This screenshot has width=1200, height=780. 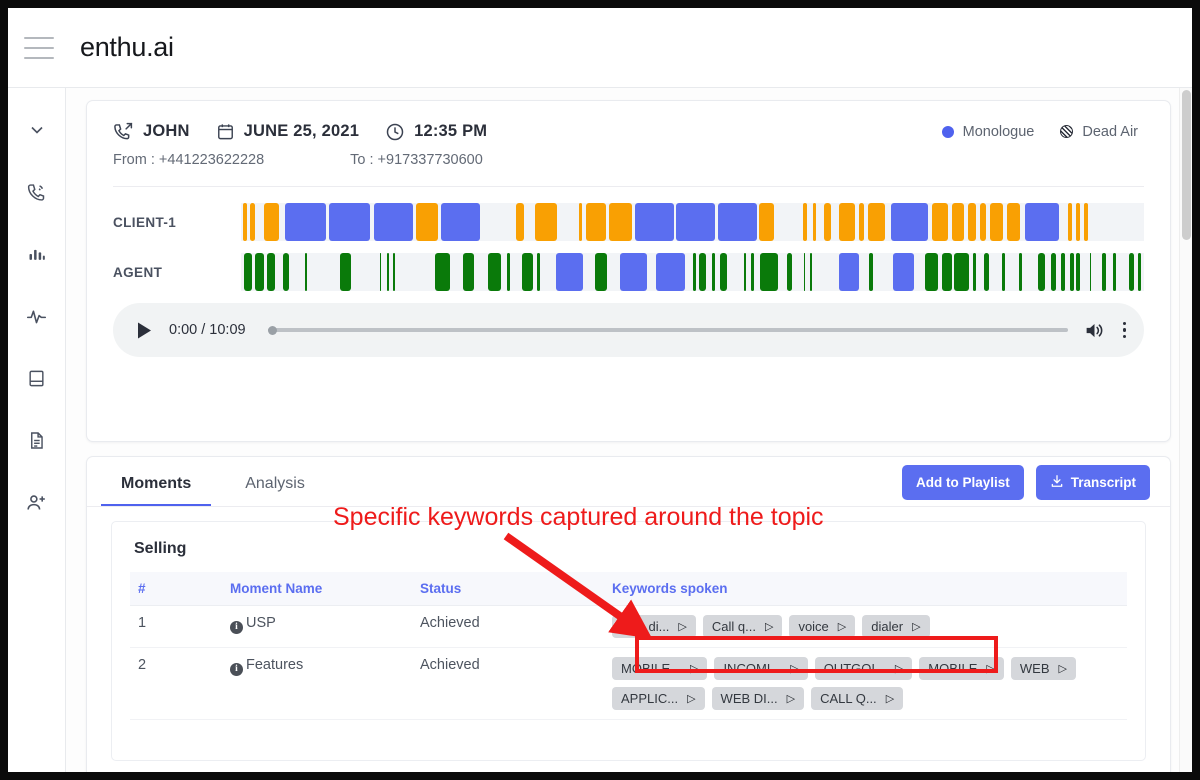 What do you see at coordinates (1185, 430) in the screenshot?
I see `page-scrollbar` at bounding box center [1185, 430].